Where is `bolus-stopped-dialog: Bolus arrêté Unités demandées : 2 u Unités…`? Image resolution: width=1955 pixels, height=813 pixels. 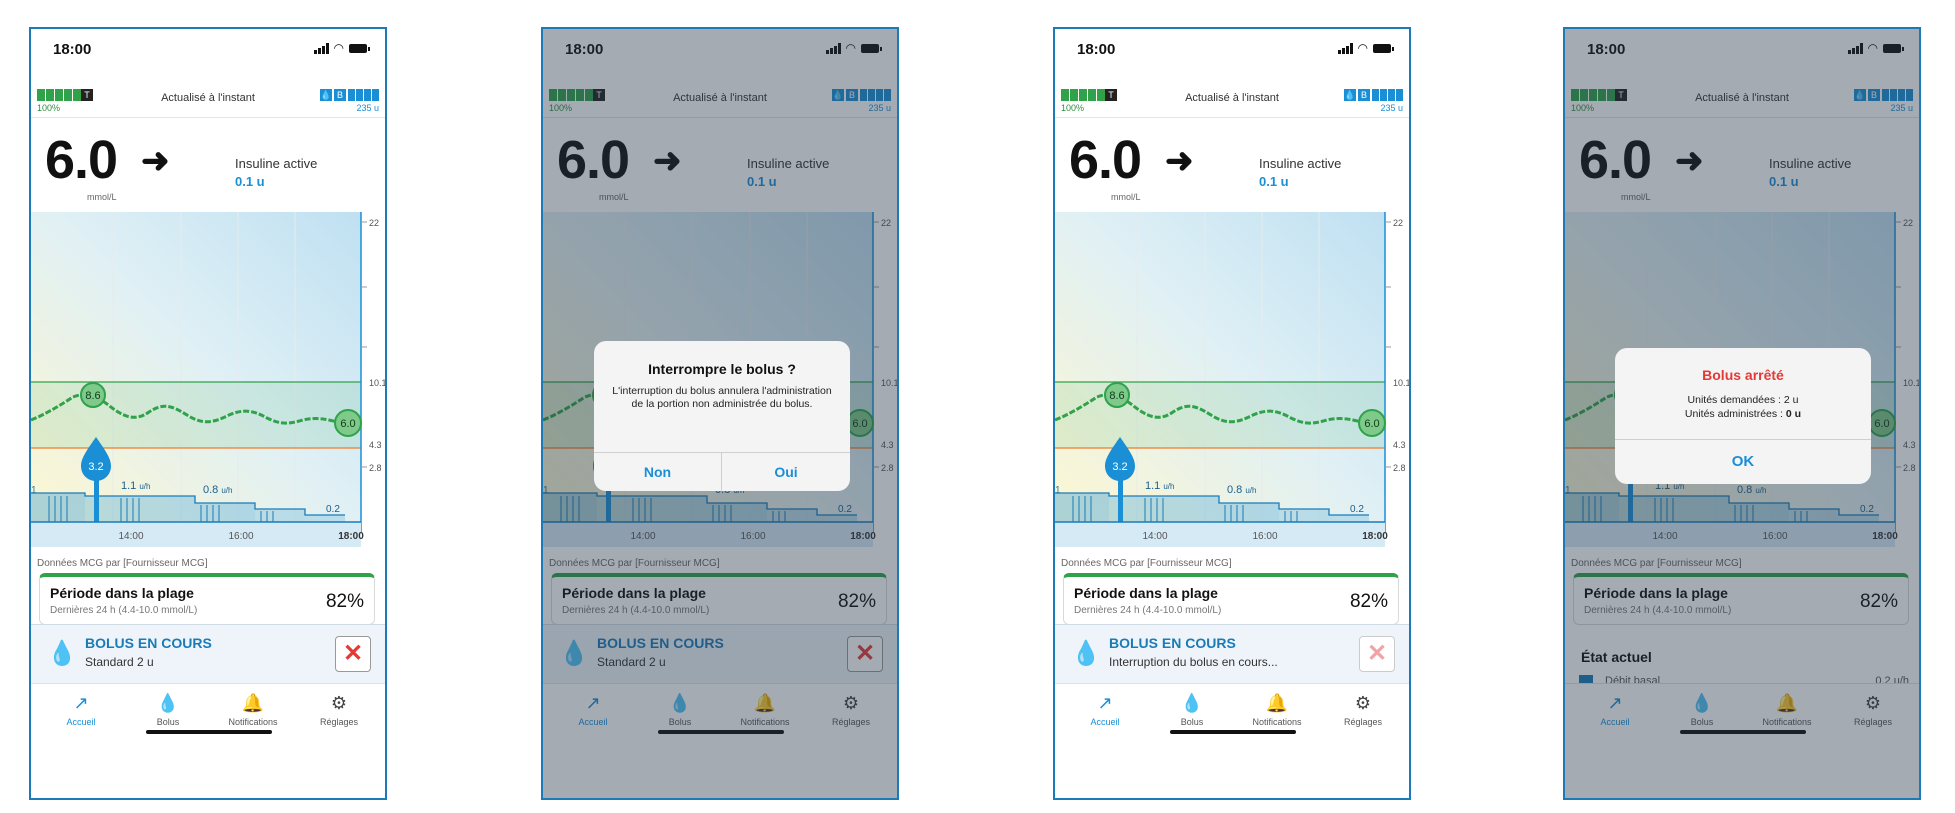 bolus-stopped-dialog: Bolus arrêté Unités demandées : 2 u Unités… is located at coordinates (1743, 416).